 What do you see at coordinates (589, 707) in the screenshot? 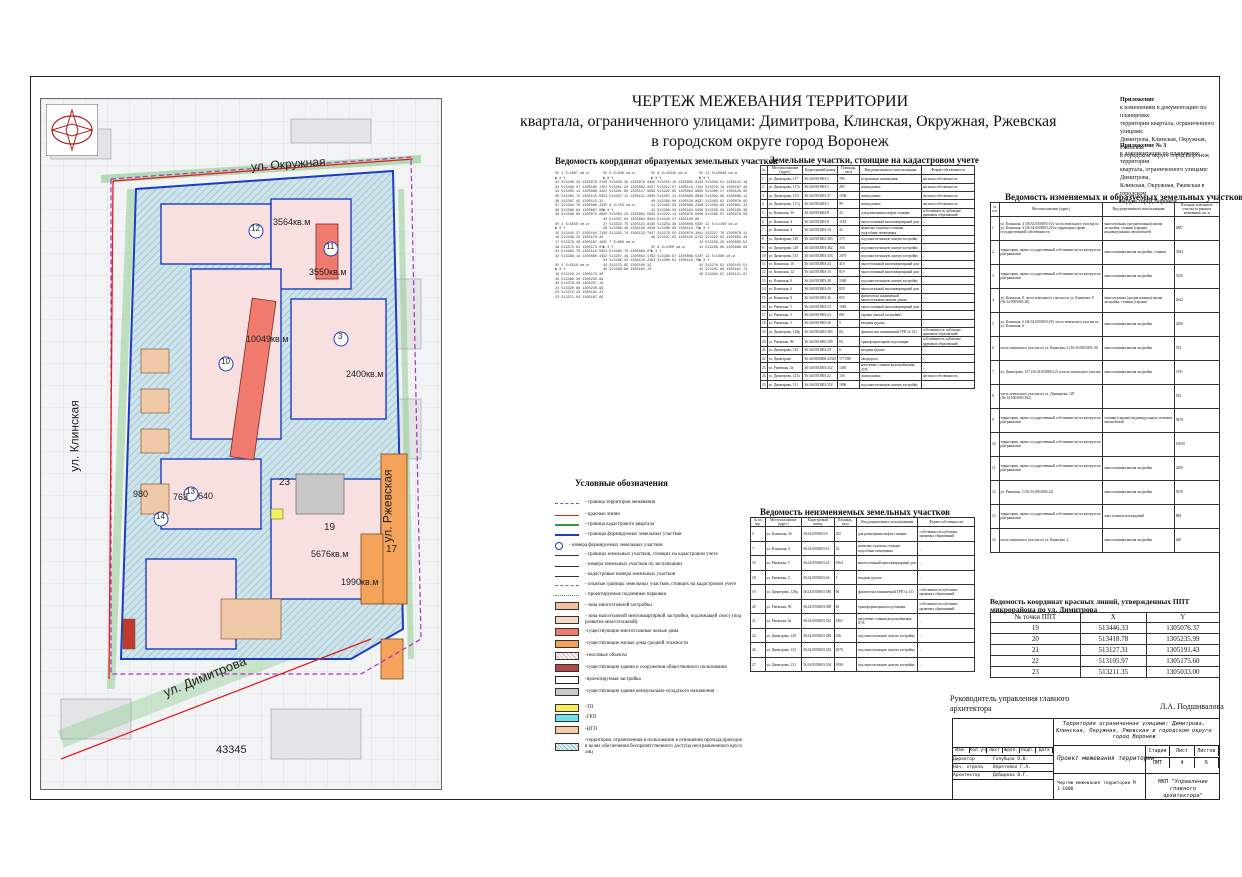
I see `legend-label: -ТП` at bounding box center [589, 707].